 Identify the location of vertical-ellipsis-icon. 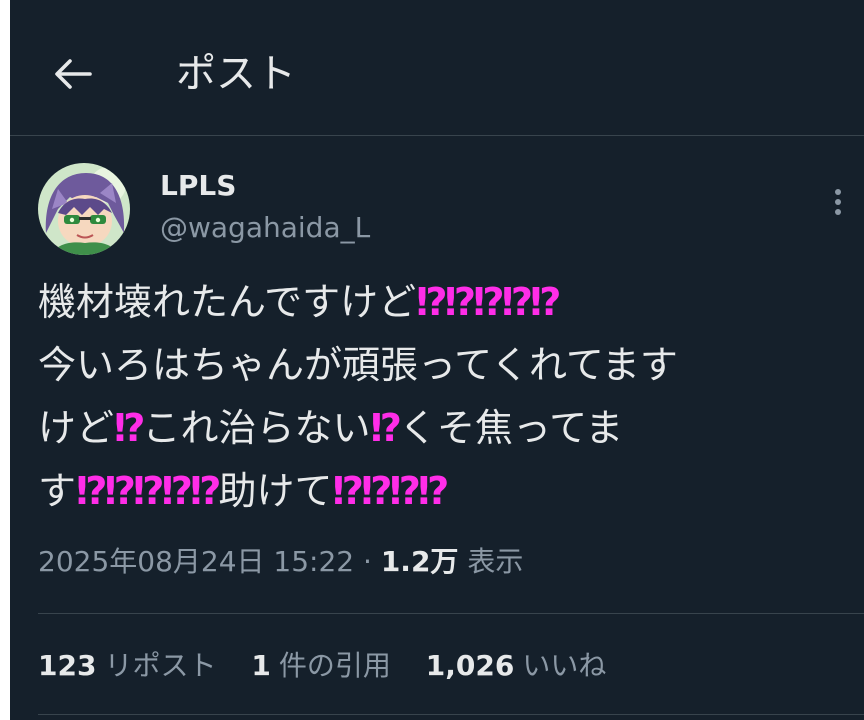
(838, 202).